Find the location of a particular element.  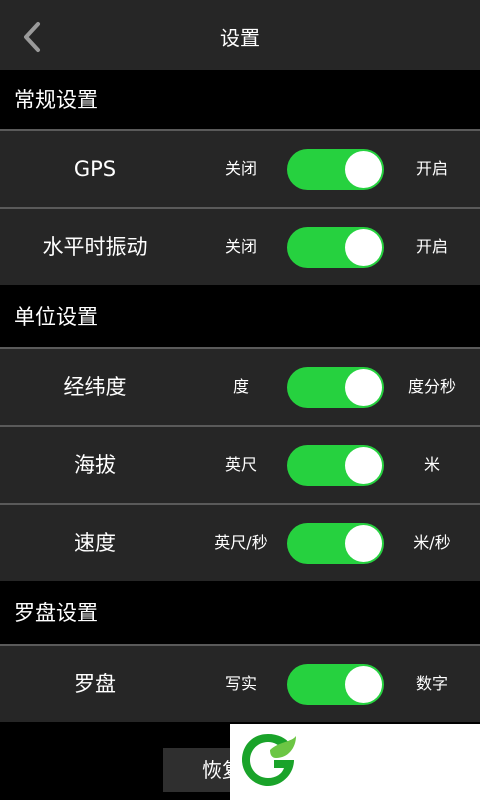

speed-toggle is located at coordinates (335, 543).